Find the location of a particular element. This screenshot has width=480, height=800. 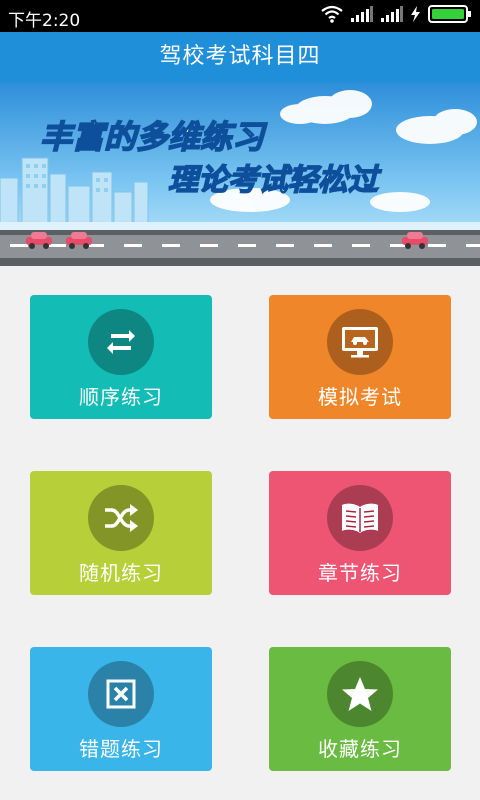

battery-icon is located at coordinates (450, 16).